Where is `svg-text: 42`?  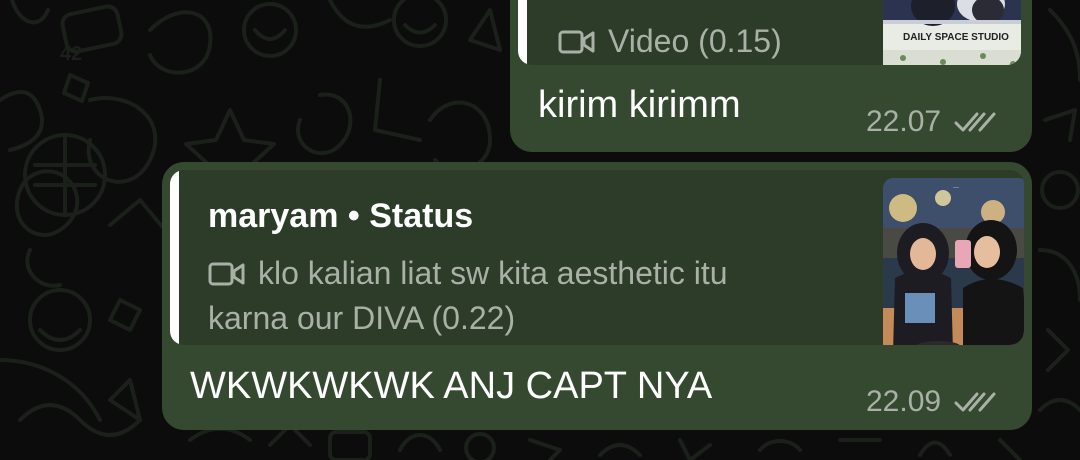 svg-text: 42 is located at coordinates (71, 54).